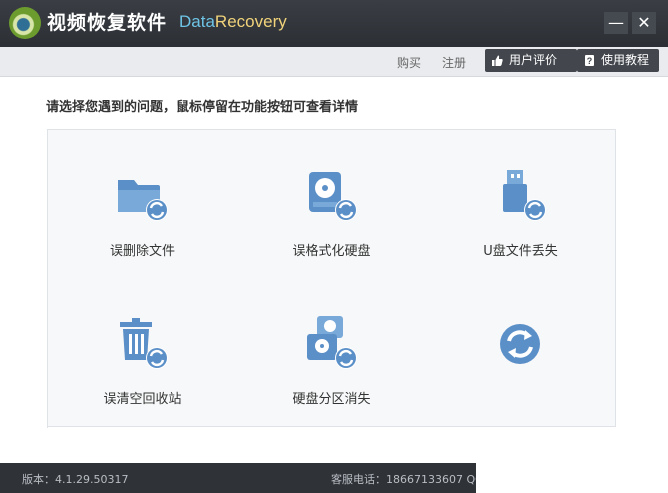 This screenshot has height=493, width=668. What do you see at coordinates (142, 251) in the screenshot?
I see `option-label: 误删除文件` at bounding box center [142, 251].